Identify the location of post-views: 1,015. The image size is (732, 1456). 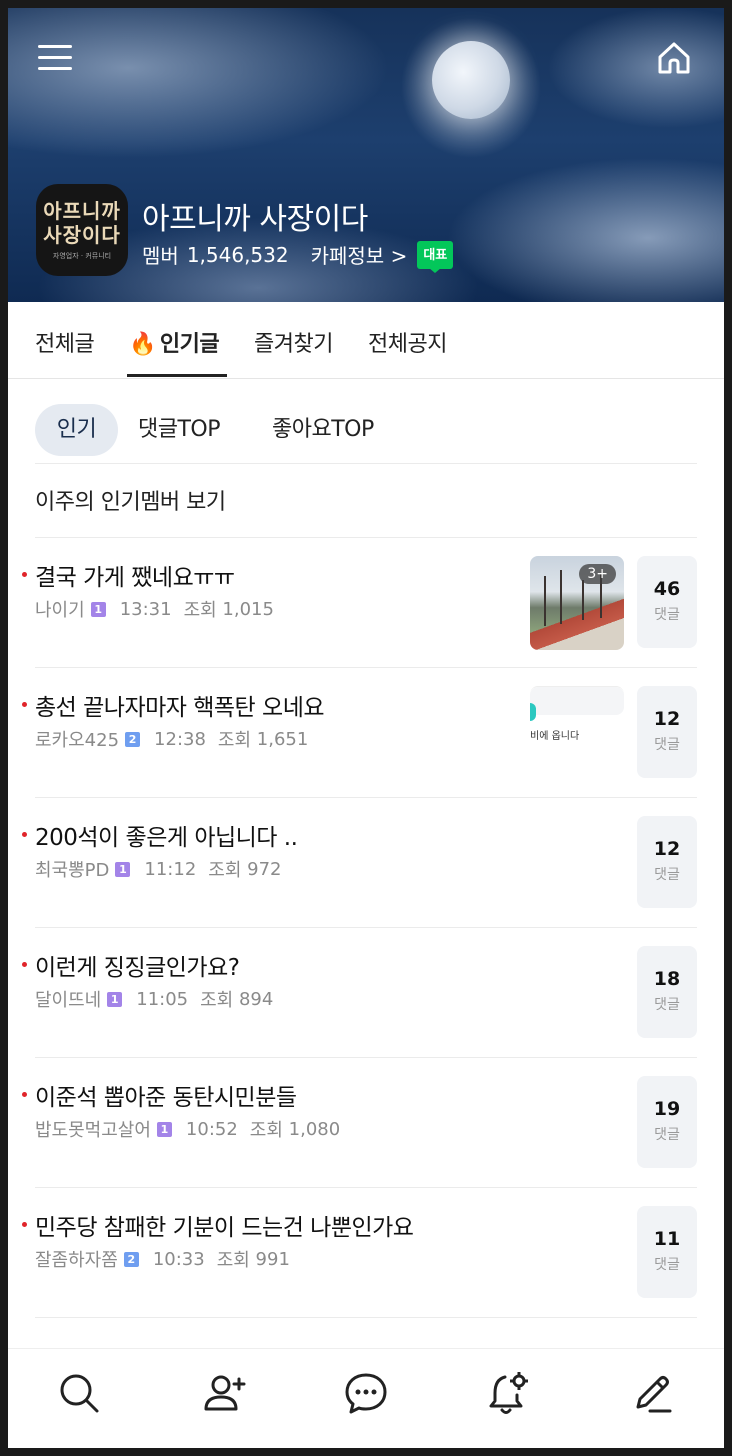
(248, 609).